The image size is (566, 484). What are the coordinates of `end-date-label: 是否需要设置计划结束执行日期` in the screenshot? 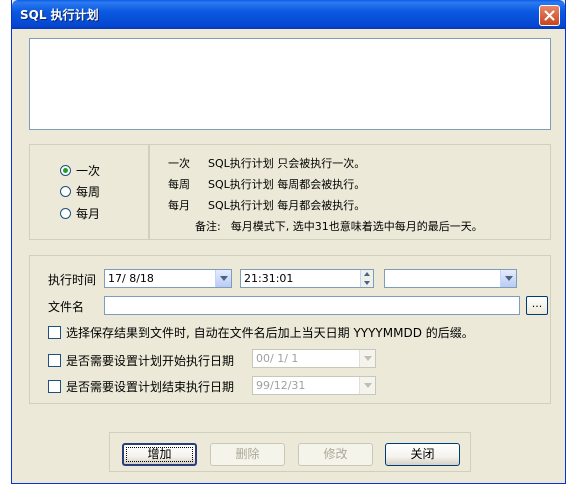 It's located at (150, 387).